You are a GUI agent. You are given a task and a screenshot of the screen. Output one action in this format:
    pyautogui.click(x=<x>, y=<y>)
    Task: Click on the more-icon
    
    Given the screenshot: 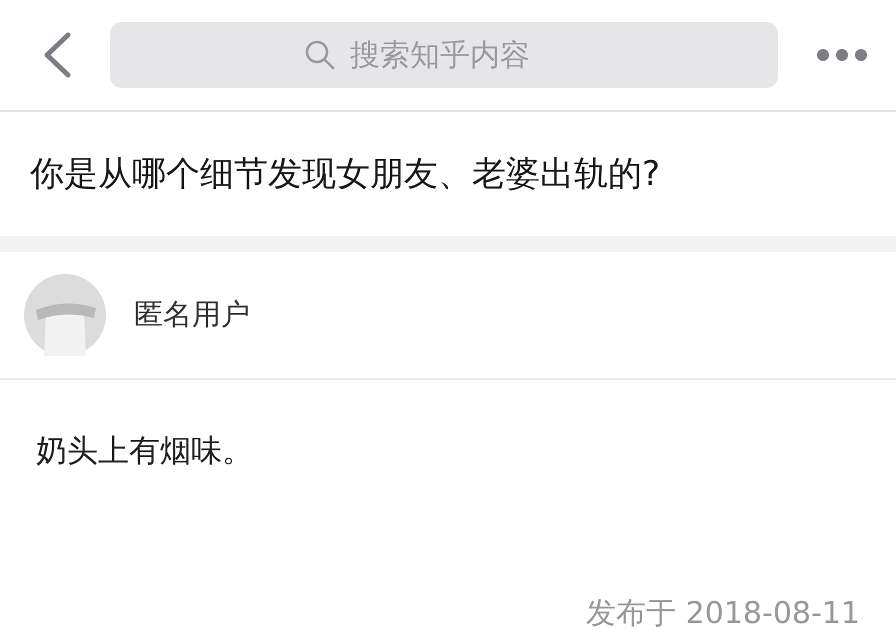 What is the action you would take?
    pyautogui.click(x=842, y=55)
    